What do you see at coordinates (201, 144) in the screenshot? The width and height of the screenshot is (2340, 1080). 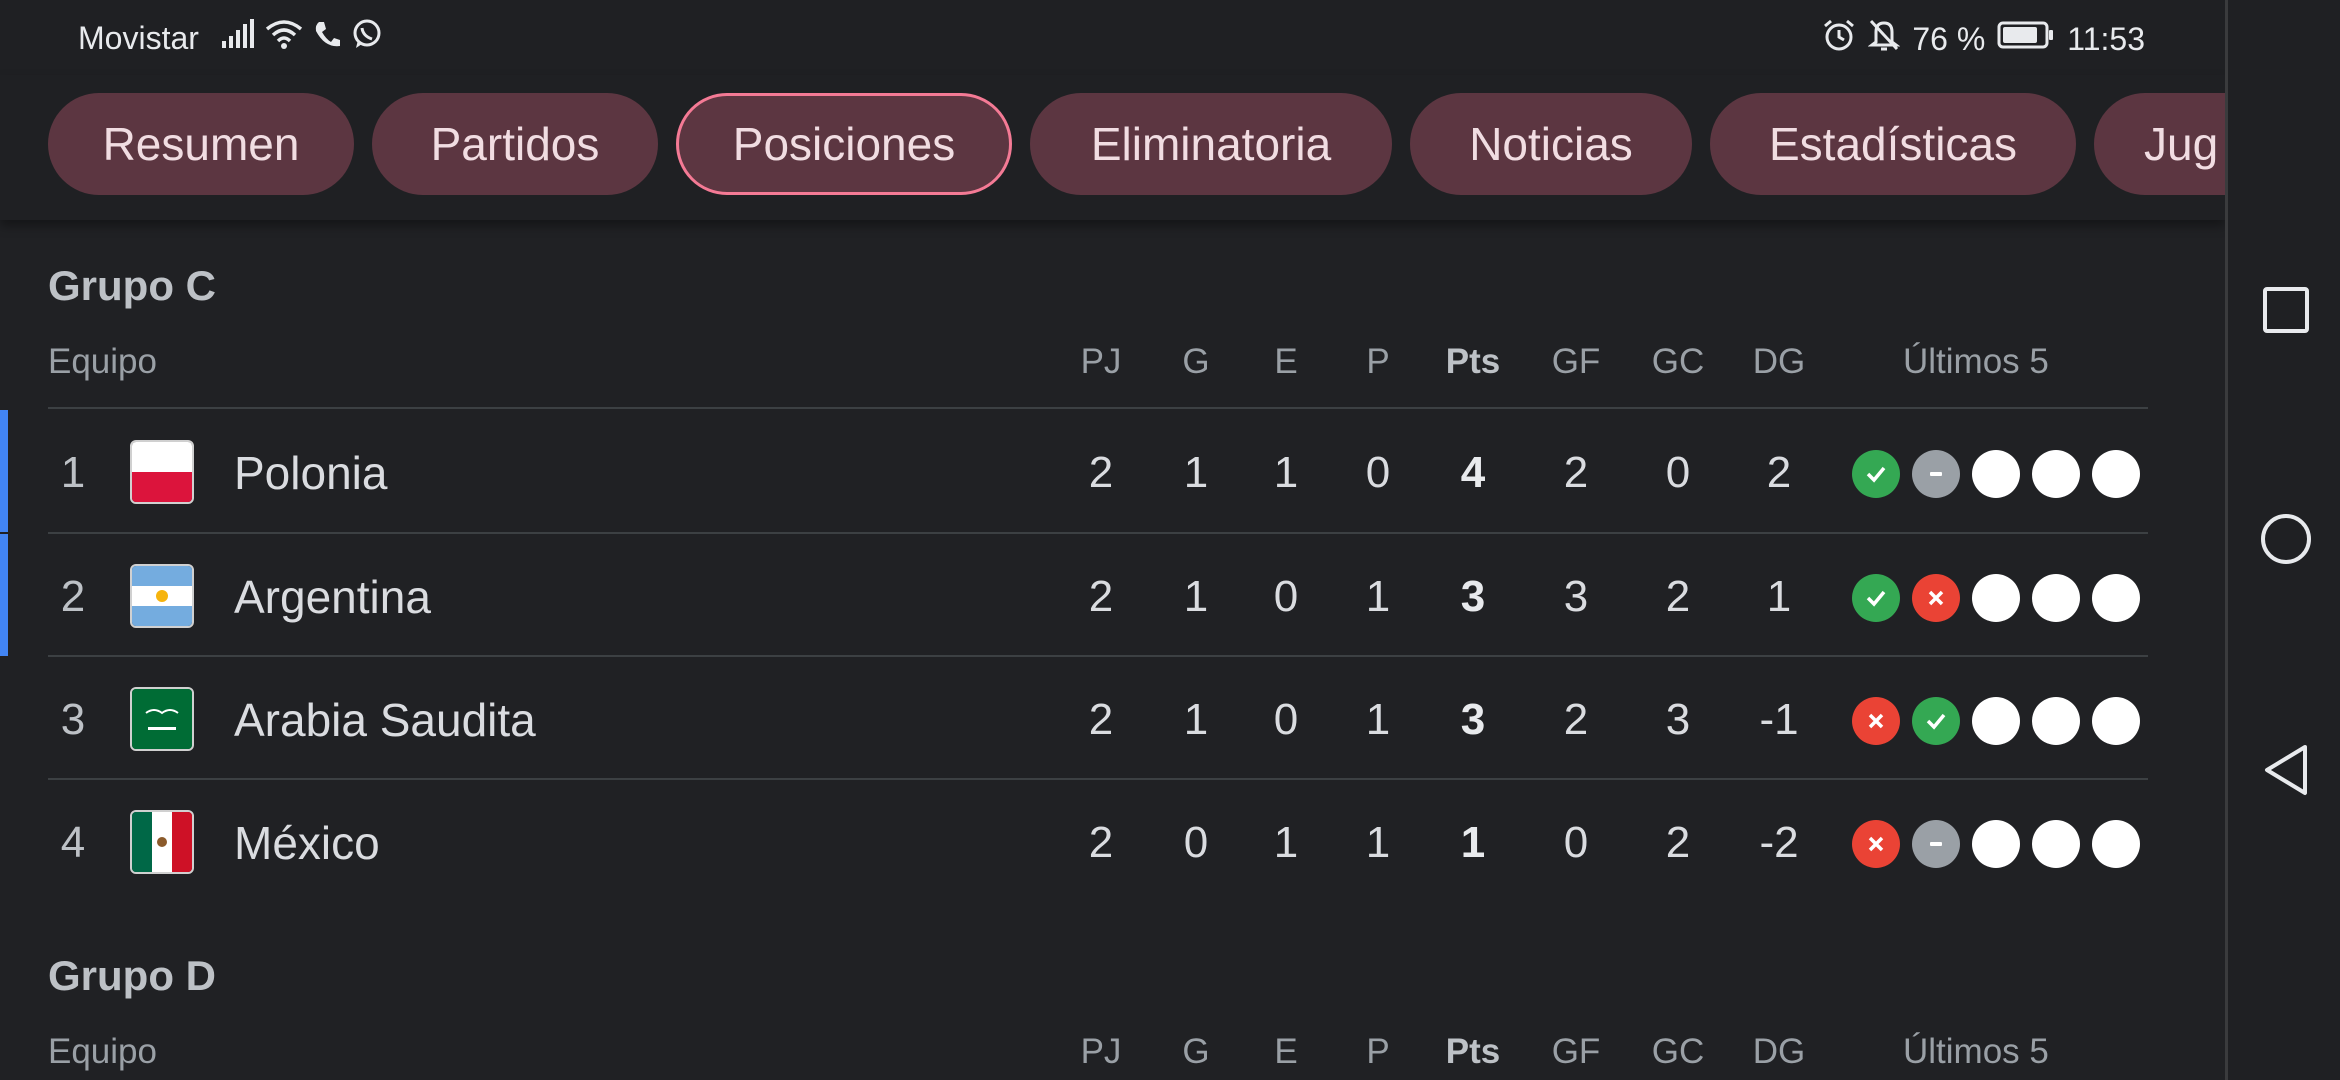 I see `tab-resumen: Resumen` at bounding box center [201, 144].